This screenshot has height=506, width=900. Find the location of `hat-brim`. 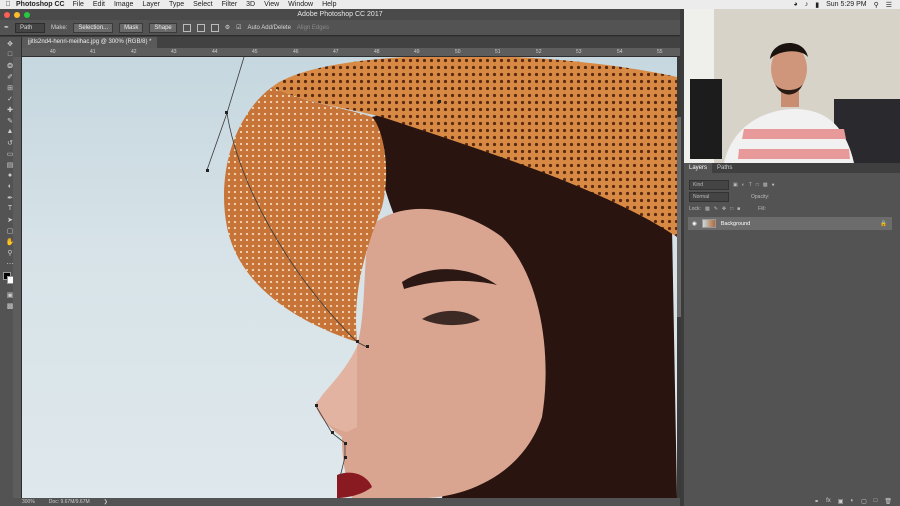

hat-brim is located at coordinates (305, 214).